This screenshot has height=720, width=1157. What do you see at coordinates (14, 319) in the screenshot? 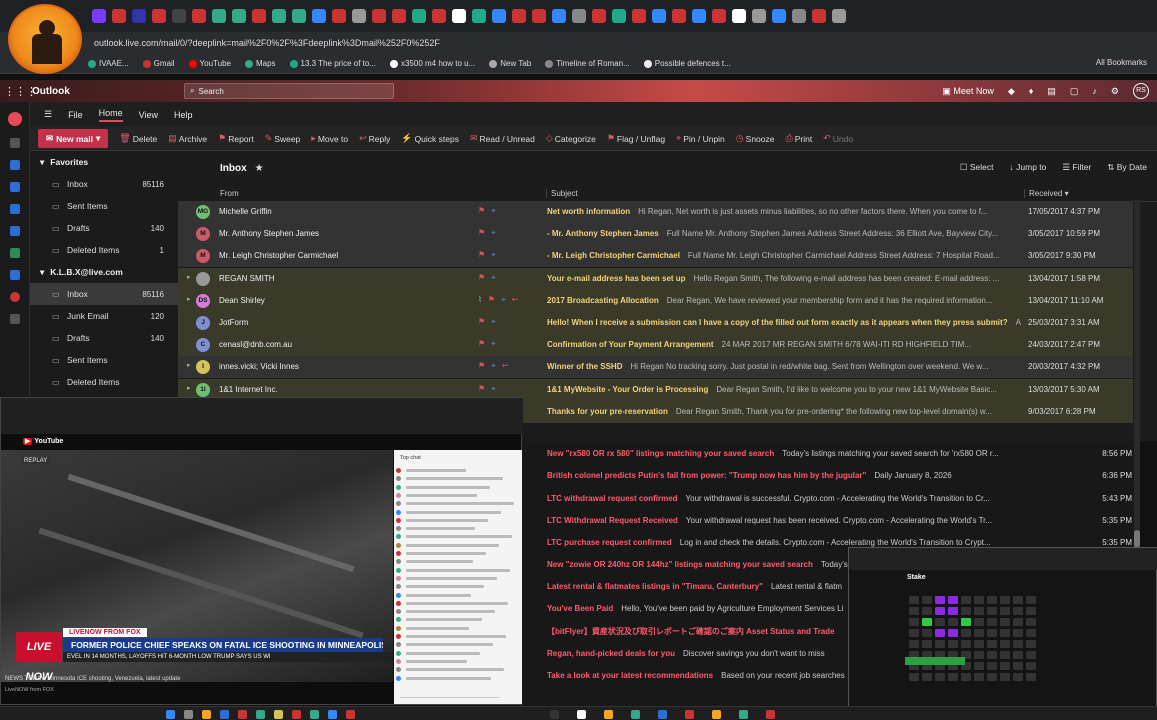
I see `more-apps-icon` at bounding box center [14, 319].